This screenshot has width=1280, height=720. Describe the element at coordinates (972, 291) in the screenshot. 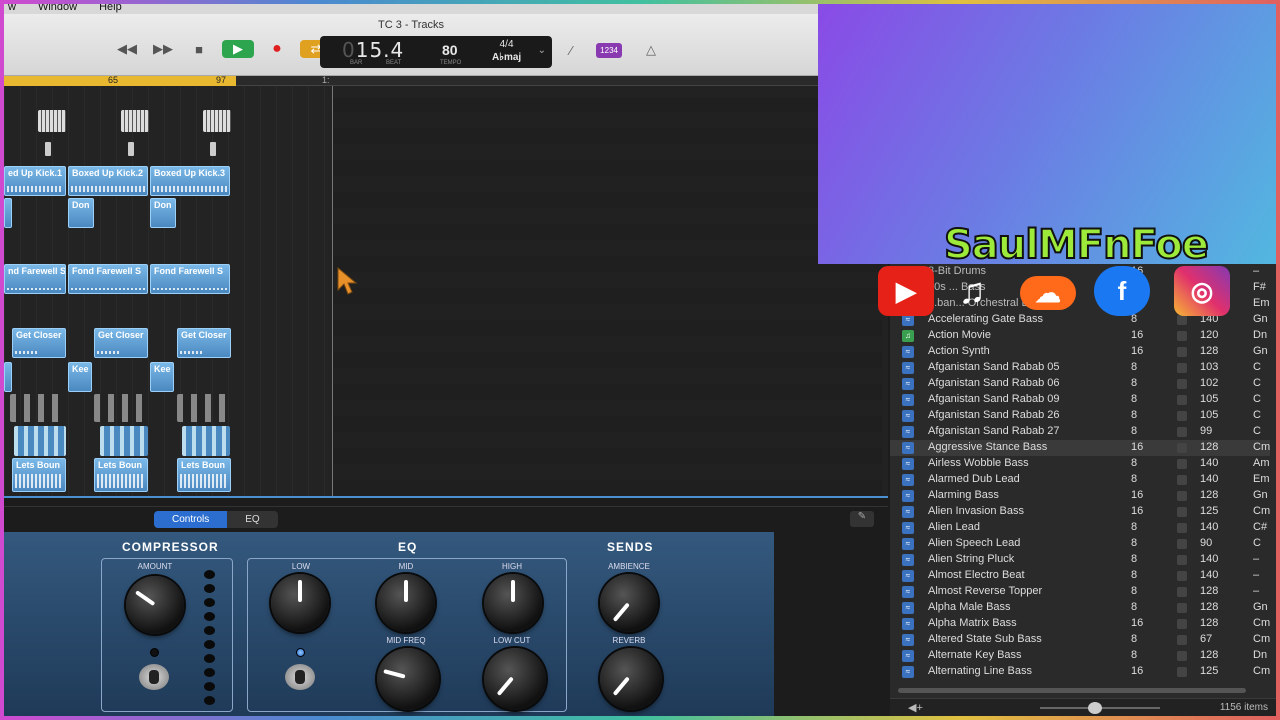

I see `apple-music-icon: ♫` at that location.